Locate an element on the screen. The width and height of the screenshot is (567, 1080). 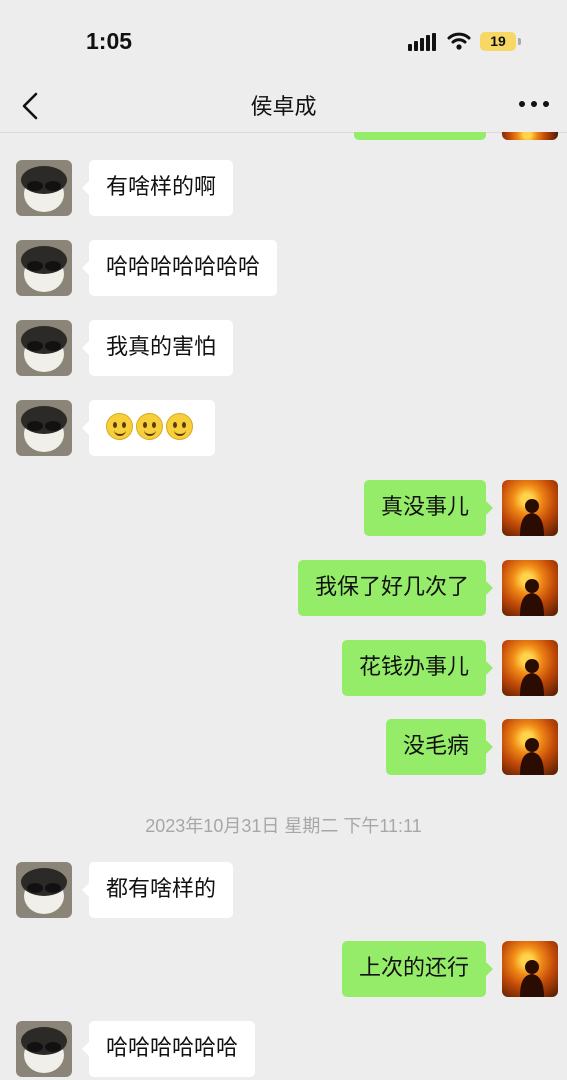
status-bar: 1:05 19 is located at coordinates (283, 40).